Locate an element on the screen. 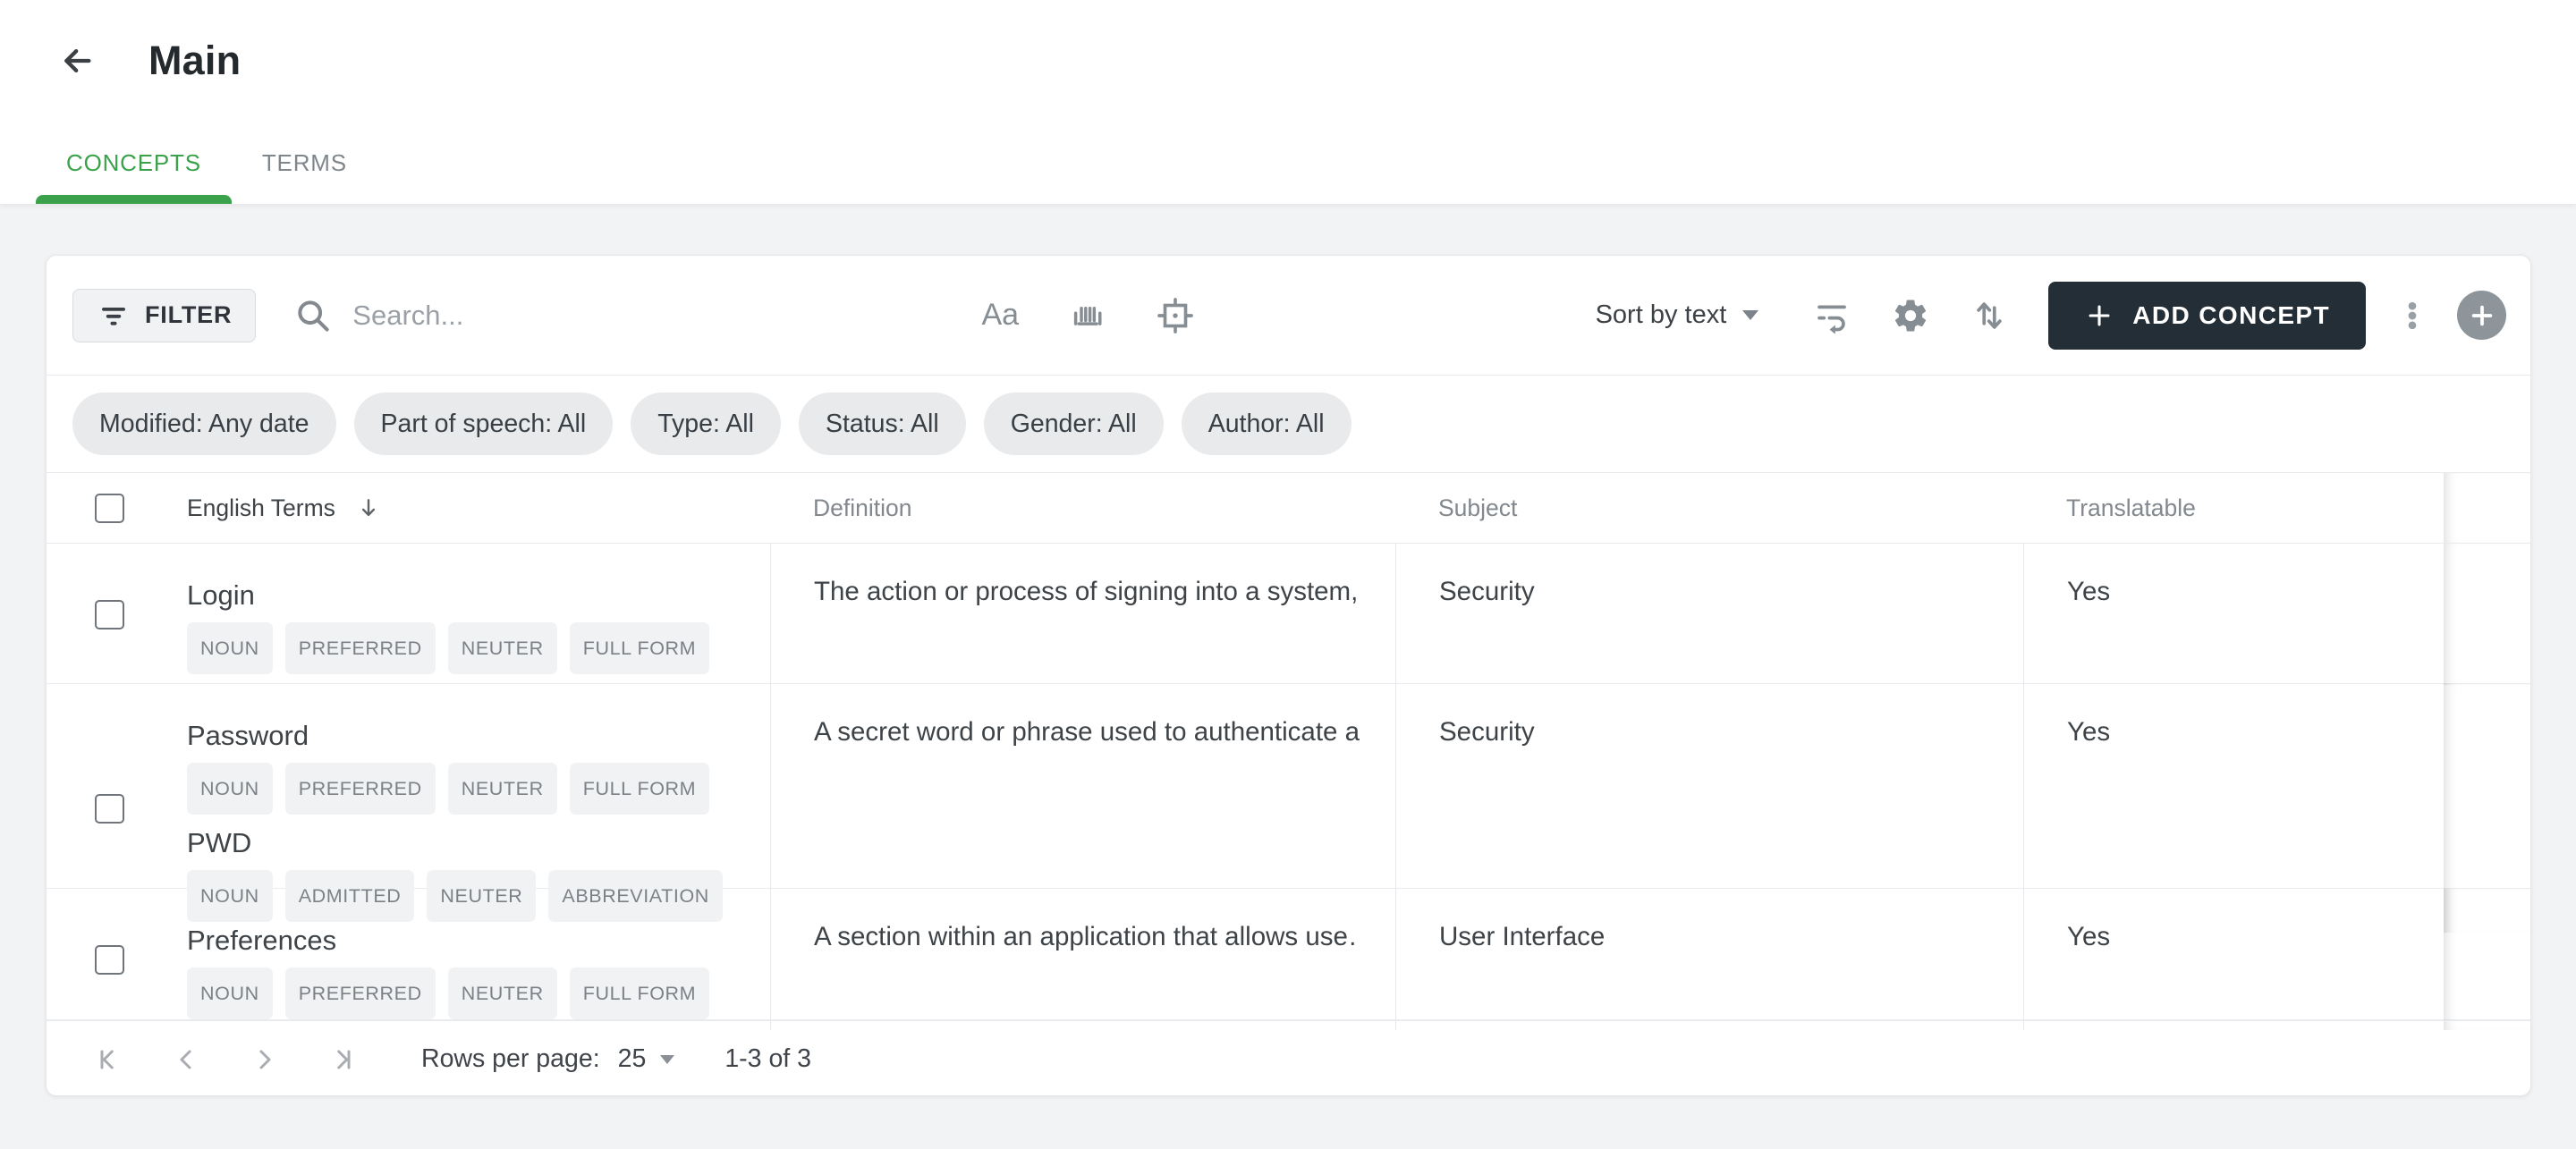  swap-vert-icon is located at coordinates (1989, 315).